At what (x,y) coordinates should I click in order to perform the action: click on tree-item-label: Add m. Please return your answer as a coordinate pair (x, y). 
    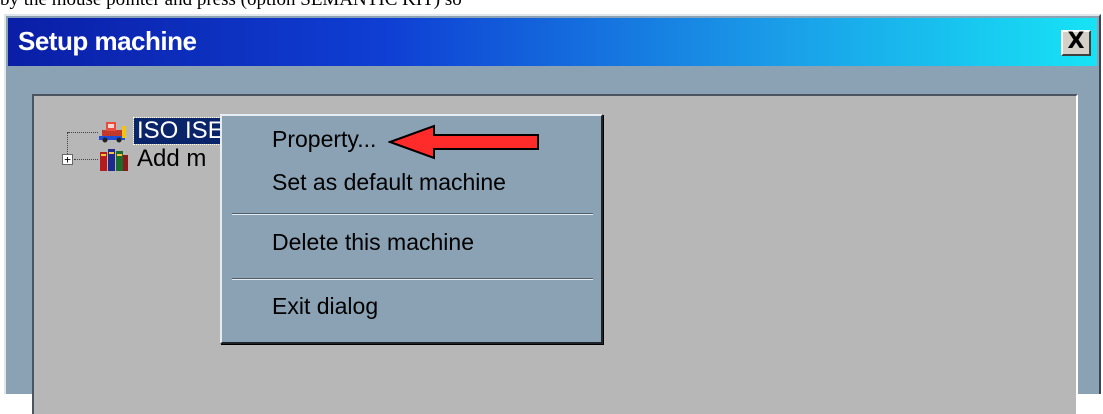
    Looking at the image, I should click on (172, 158).